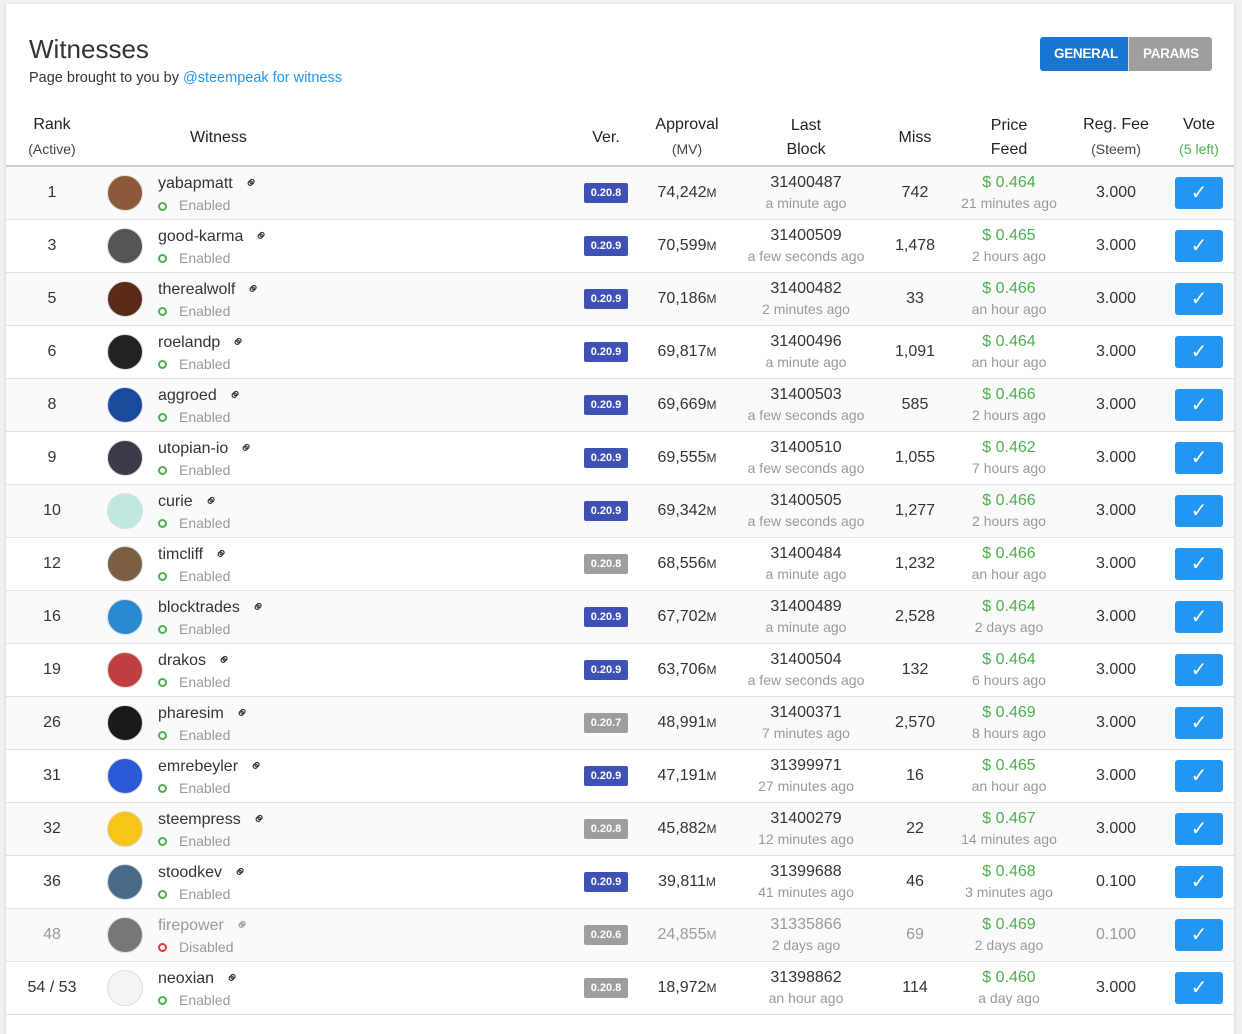  What do you see at coordinates (915, 193) in the screenshot?
I see `miss: 742` at bounding box center [915, 193].